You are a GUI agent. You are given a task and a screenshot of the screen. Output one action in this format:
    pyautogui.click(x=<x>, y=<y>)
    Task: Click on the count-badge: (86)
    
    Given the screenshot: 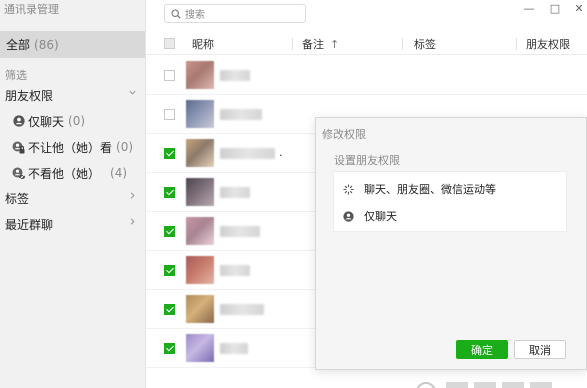 What is the action you would take?
    pyautogui.click(x=46, y=44)
    